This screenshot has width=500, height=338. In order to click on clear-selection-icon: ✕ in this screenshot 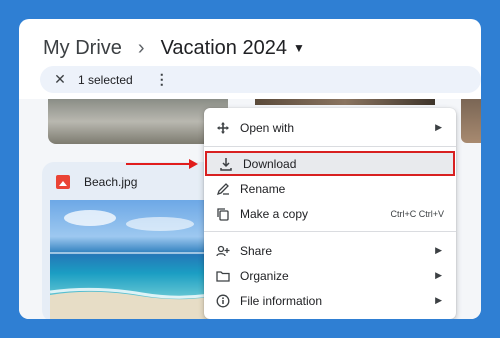, I will do `click(60, 79)`.